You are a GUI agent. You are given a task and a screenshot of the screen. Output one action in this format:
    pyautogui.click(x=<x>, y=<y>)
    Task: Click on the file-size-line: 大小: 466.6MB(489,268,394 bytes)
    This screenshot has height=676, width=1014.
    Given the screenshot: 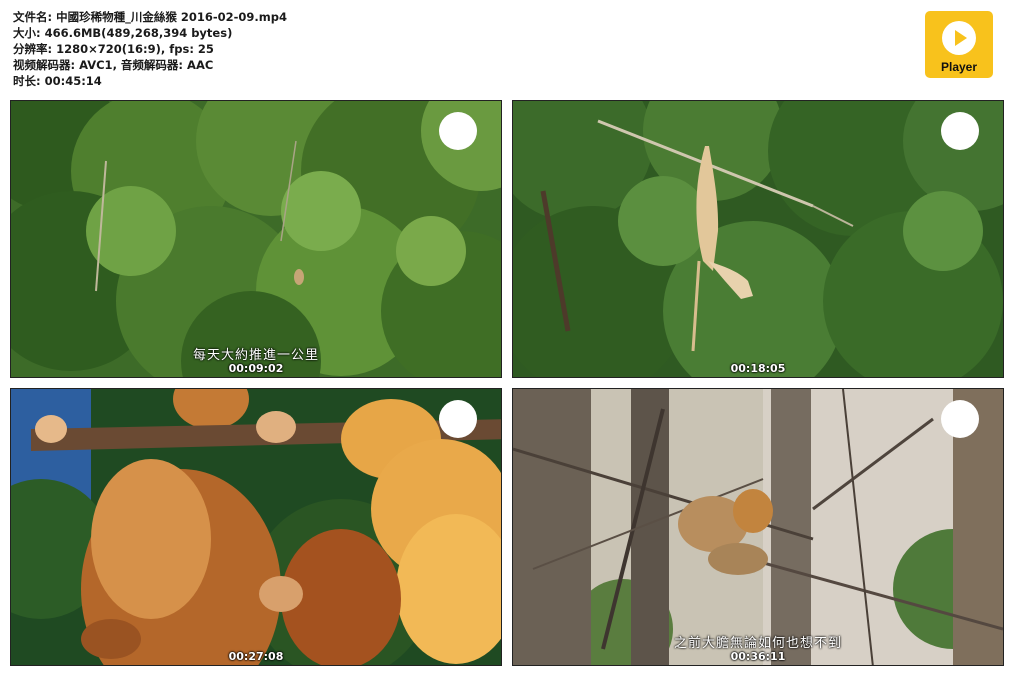 What is the action you would take?
    pyautogui.click(x=123, y=33)
    